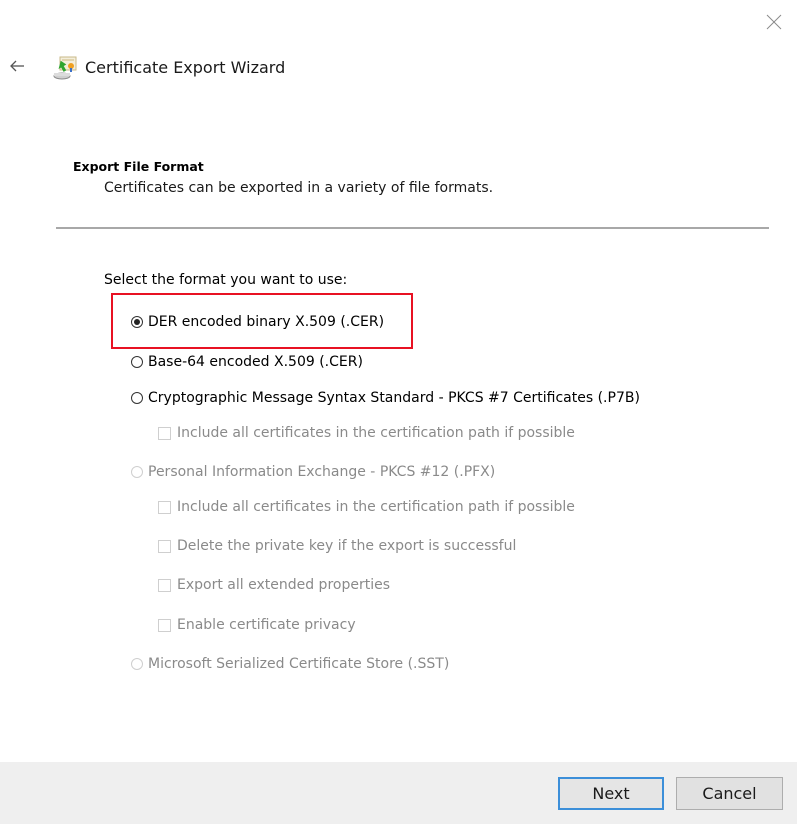 Image resolution: width=797 pixels, height=824 pixels. Describe the element at coordinates (185, 67) in the screenshot. I see `wizard-title: Certificate Export Wizard` at that location.